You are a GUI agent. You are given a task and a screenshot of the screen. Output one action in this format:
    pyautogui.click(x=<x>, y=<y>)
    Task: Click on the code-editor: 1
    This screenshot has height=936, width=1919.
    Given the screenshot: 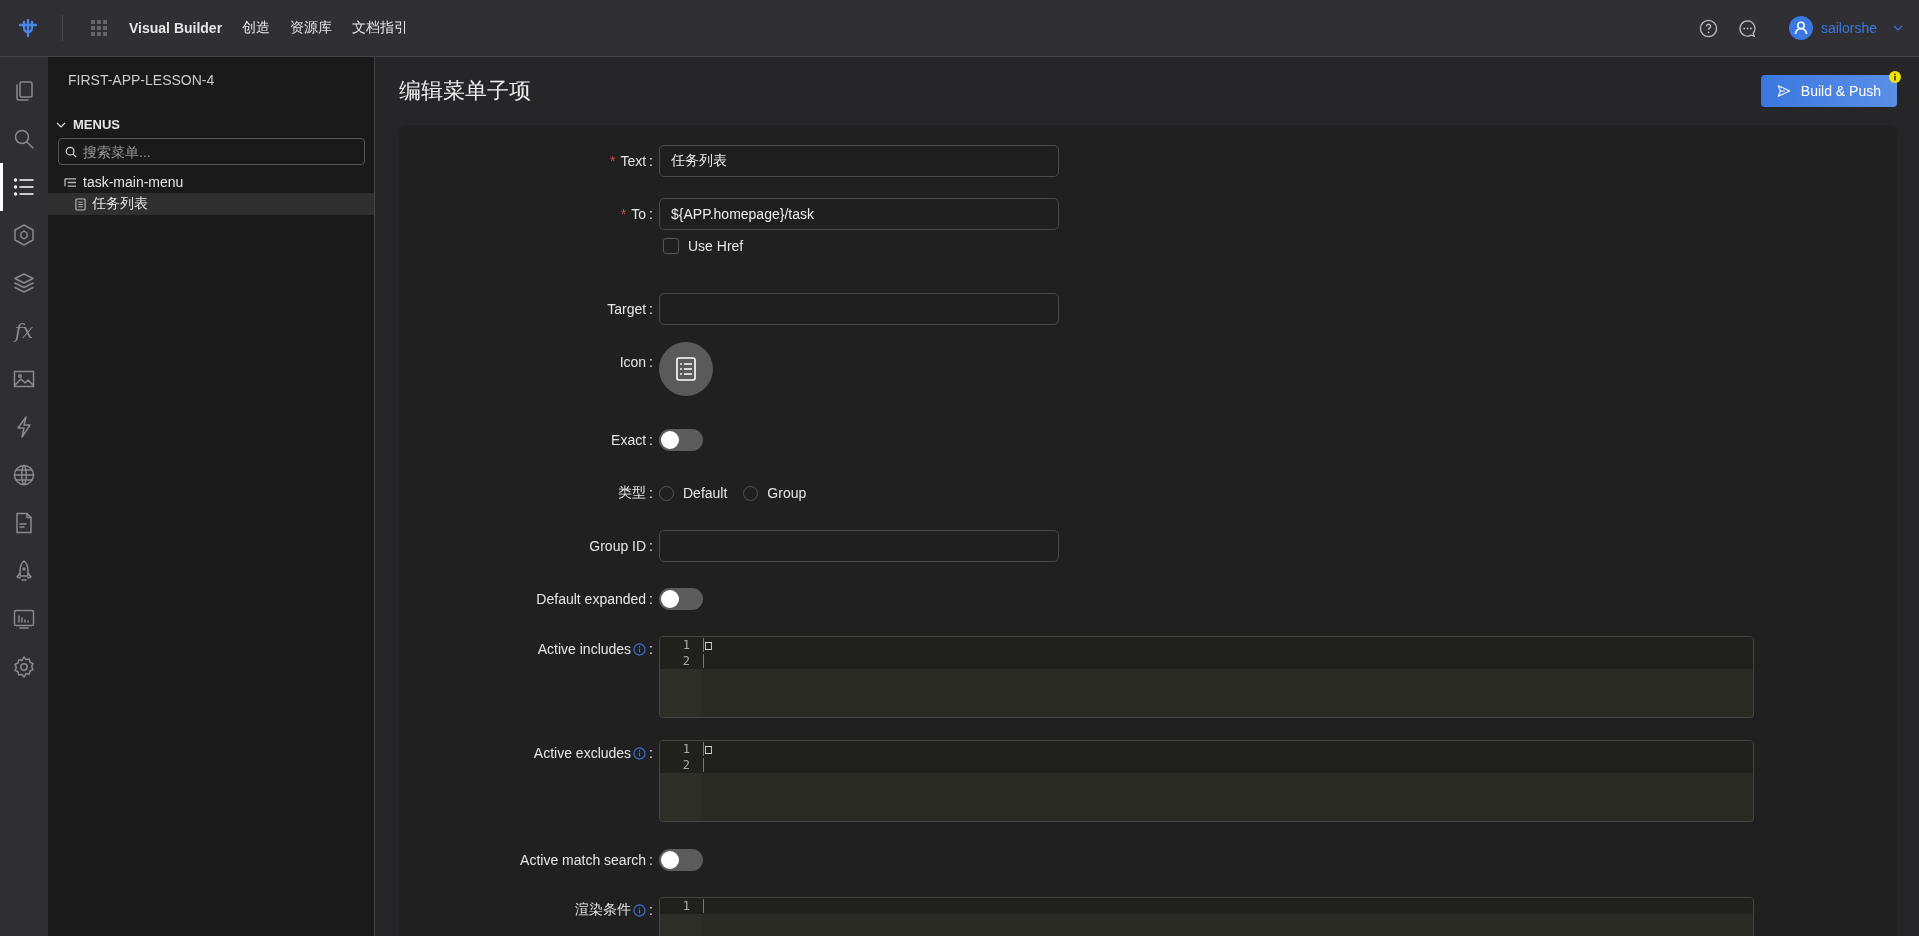 What is the action you would take?
    pyautogui.click(x=1206, y=916)
    